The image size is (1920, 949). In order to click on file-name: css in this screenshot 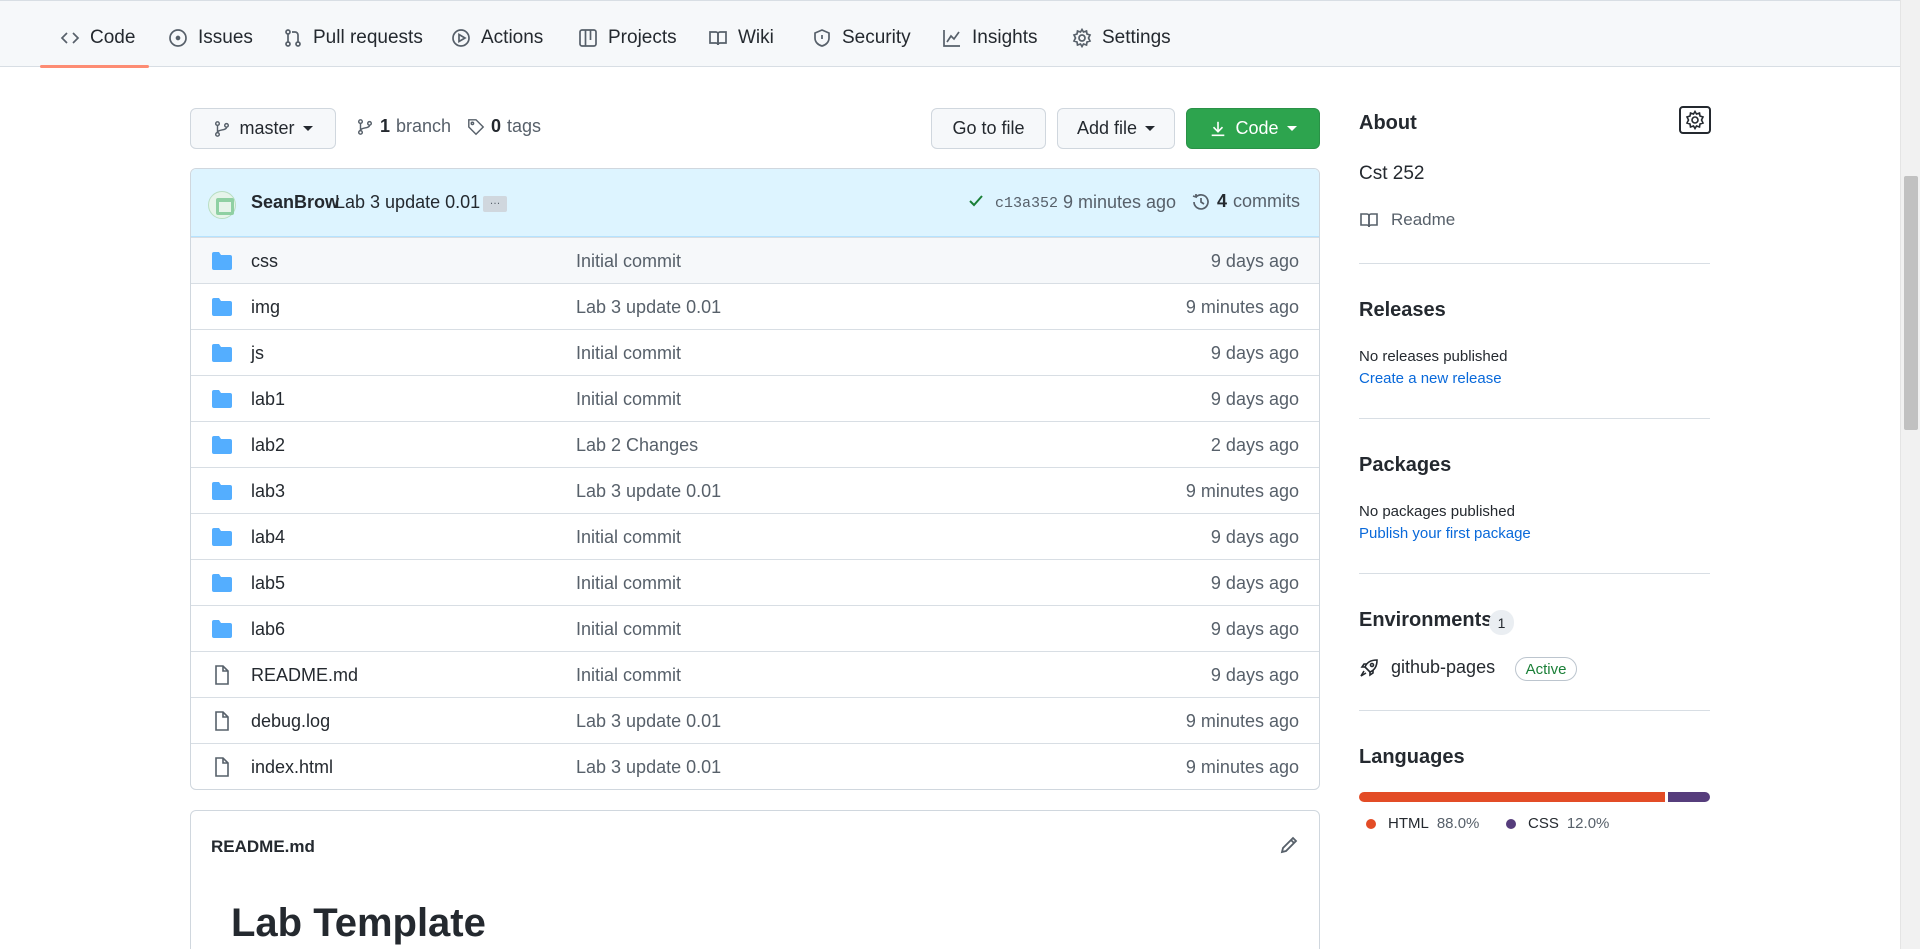, I will do `click(264, 261)`.